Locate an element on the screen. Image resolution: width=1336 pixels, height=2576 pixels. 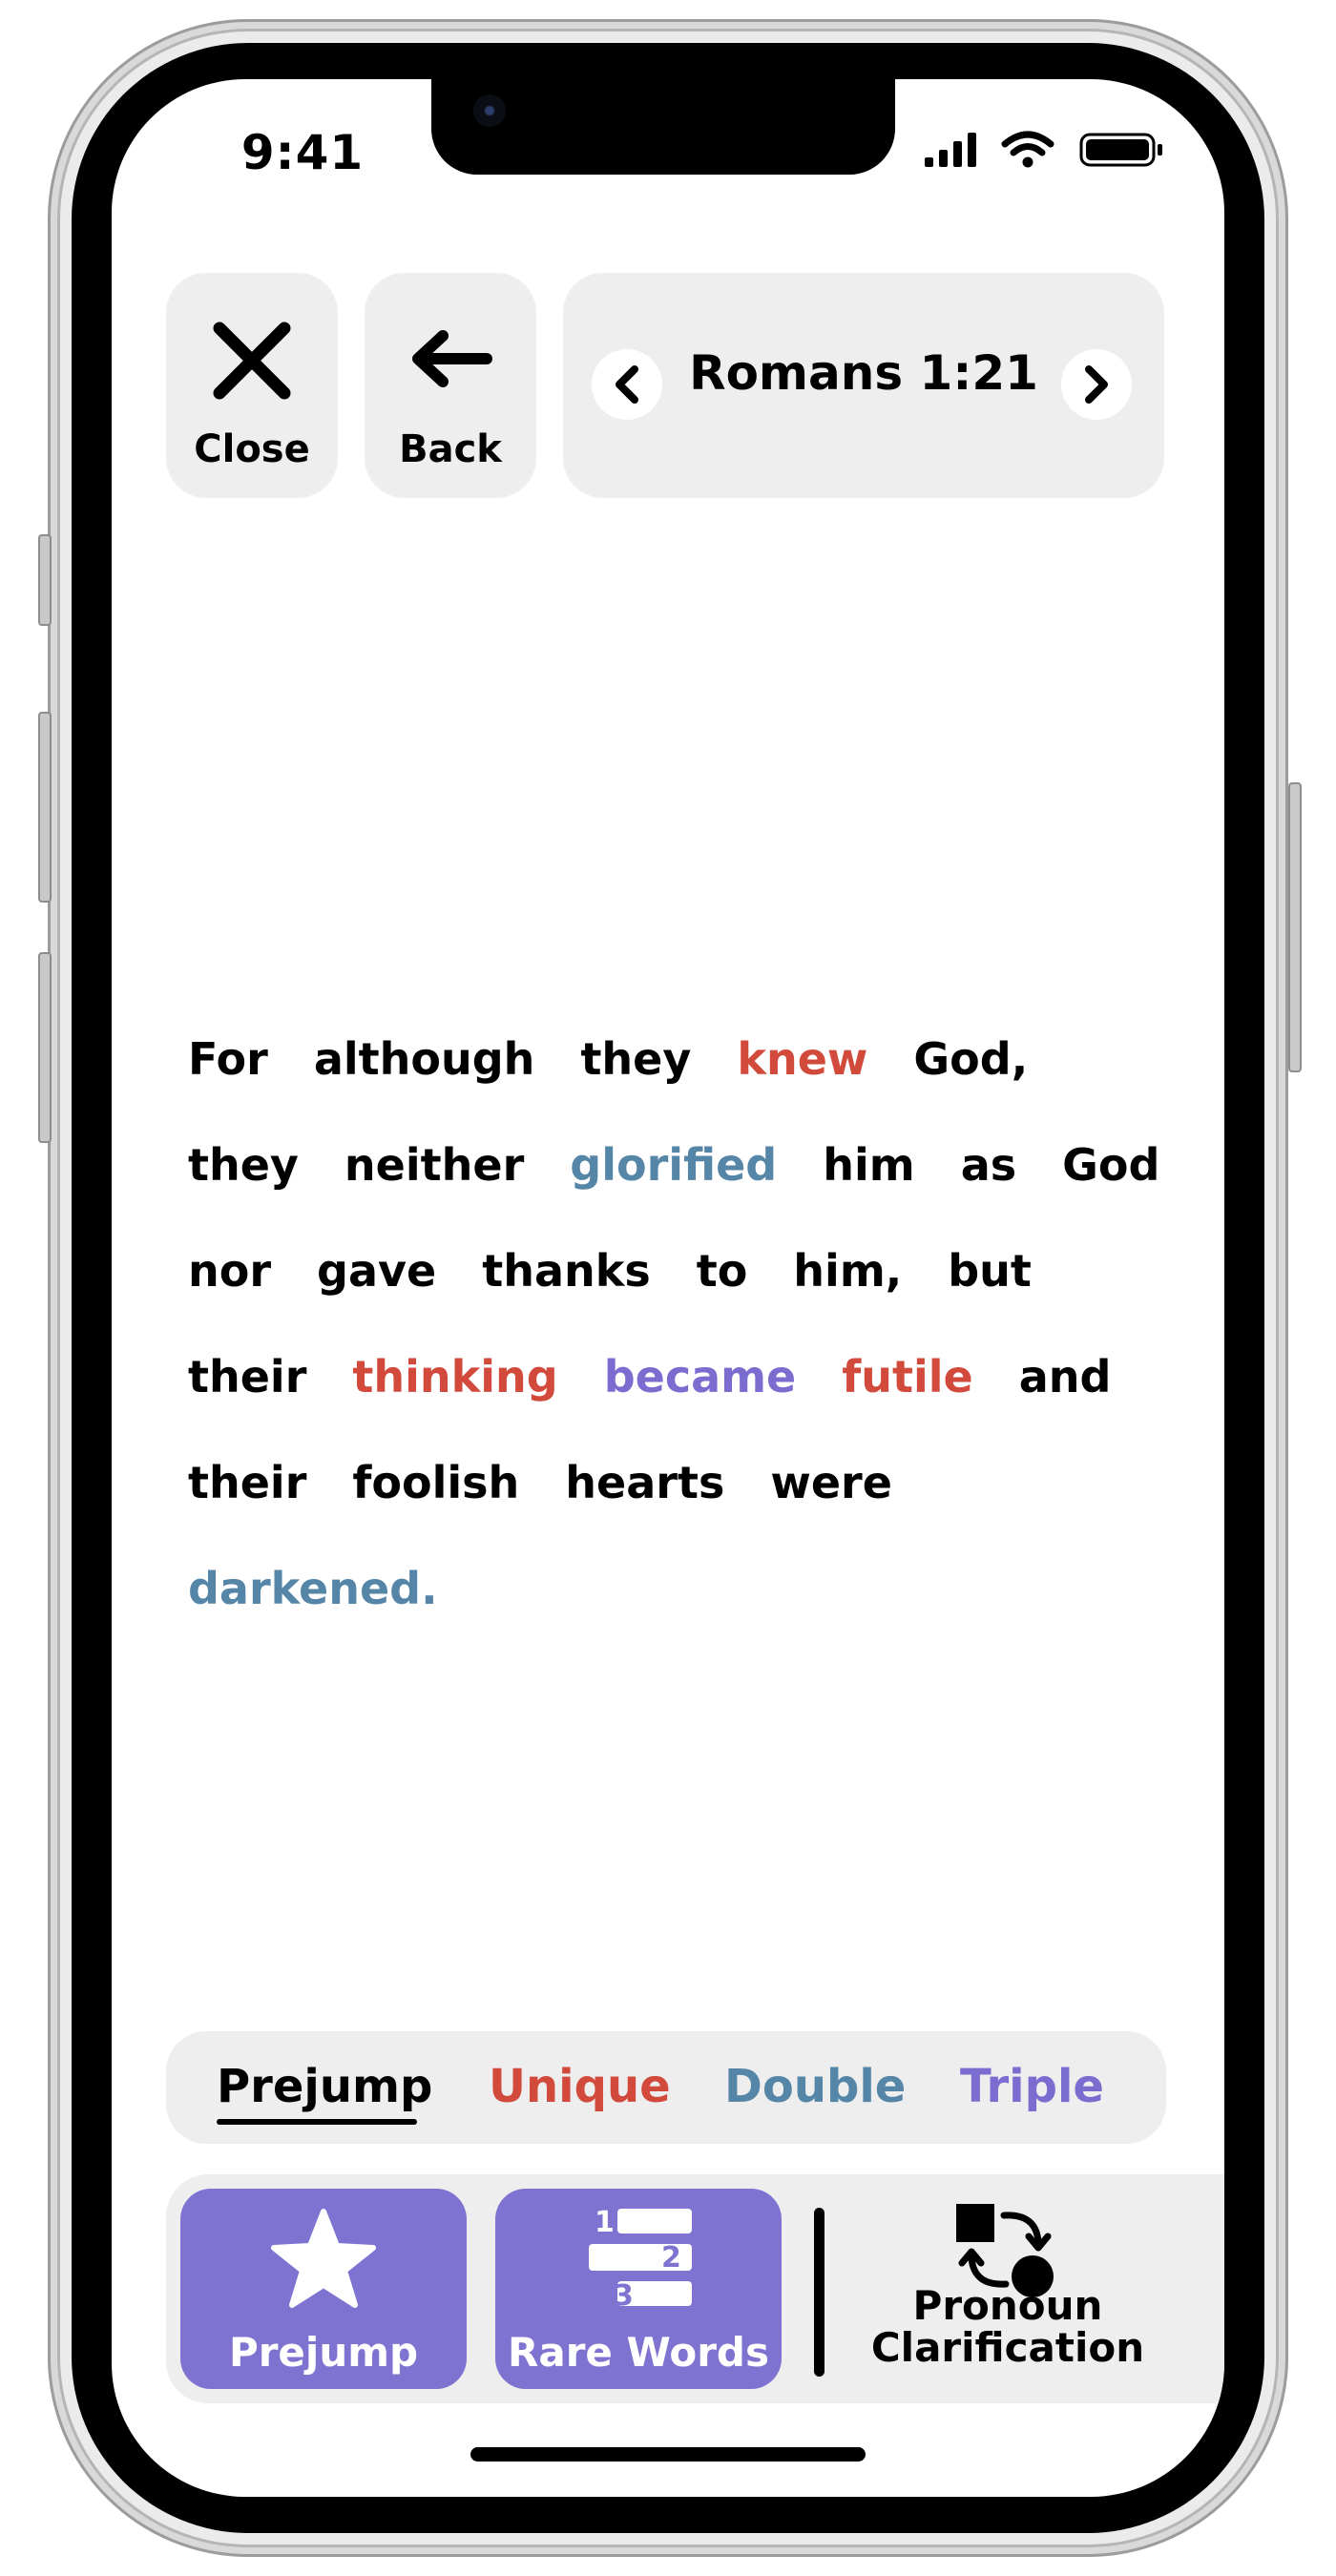
tab-triple: Triple is located at coordinates (1032, 2086).